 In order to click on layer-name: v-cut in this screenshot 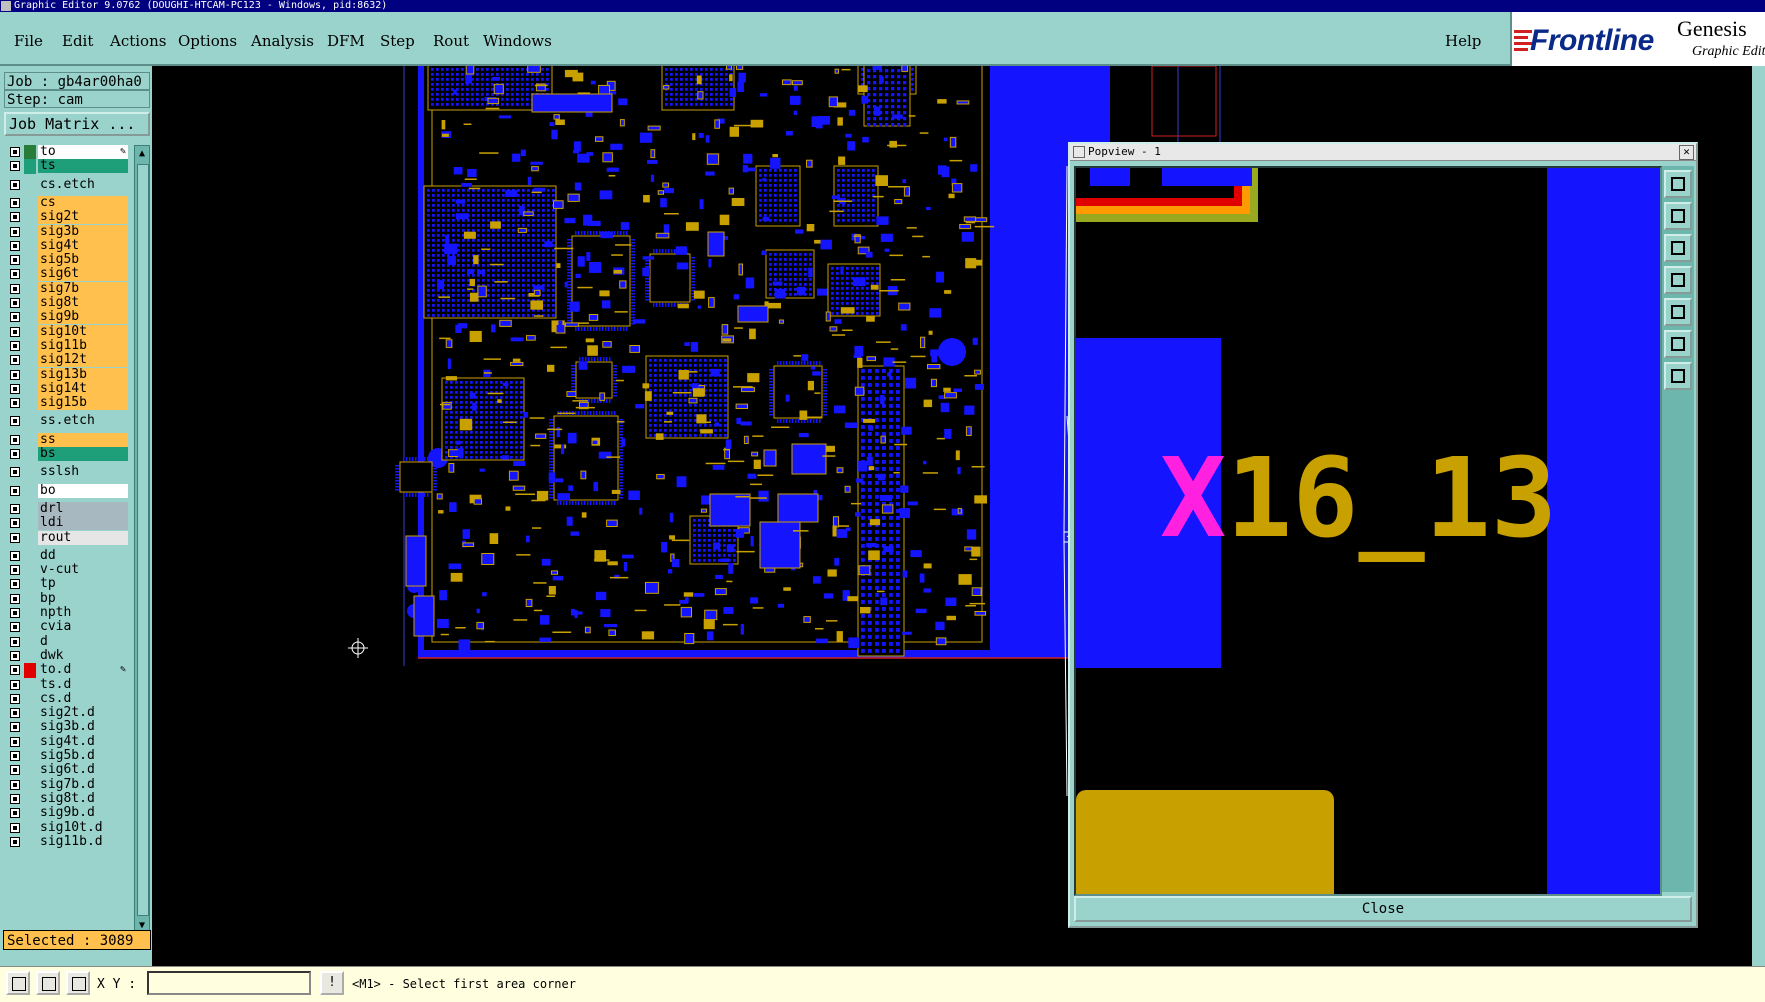, I will do `click(83, 570)`.